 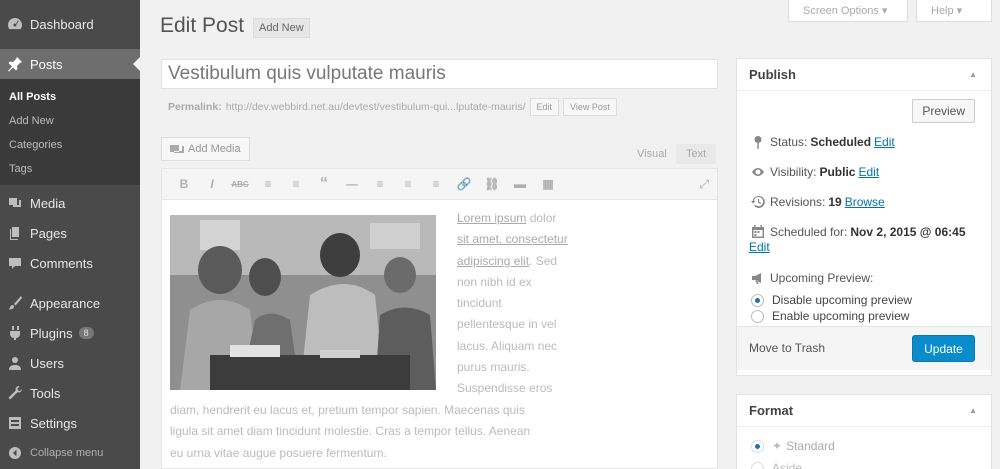 I want to click on collapse-menu-label: Collapse menu, so click(x=67, y=453).